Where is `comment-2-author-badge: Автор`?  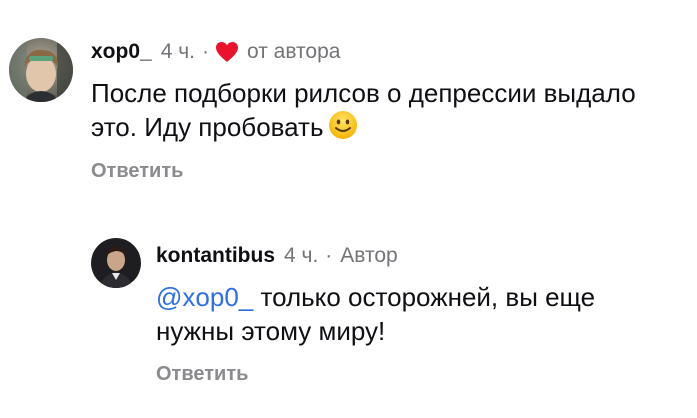
comment-2-author-badge: Автор is located at coordinates (369, 255).